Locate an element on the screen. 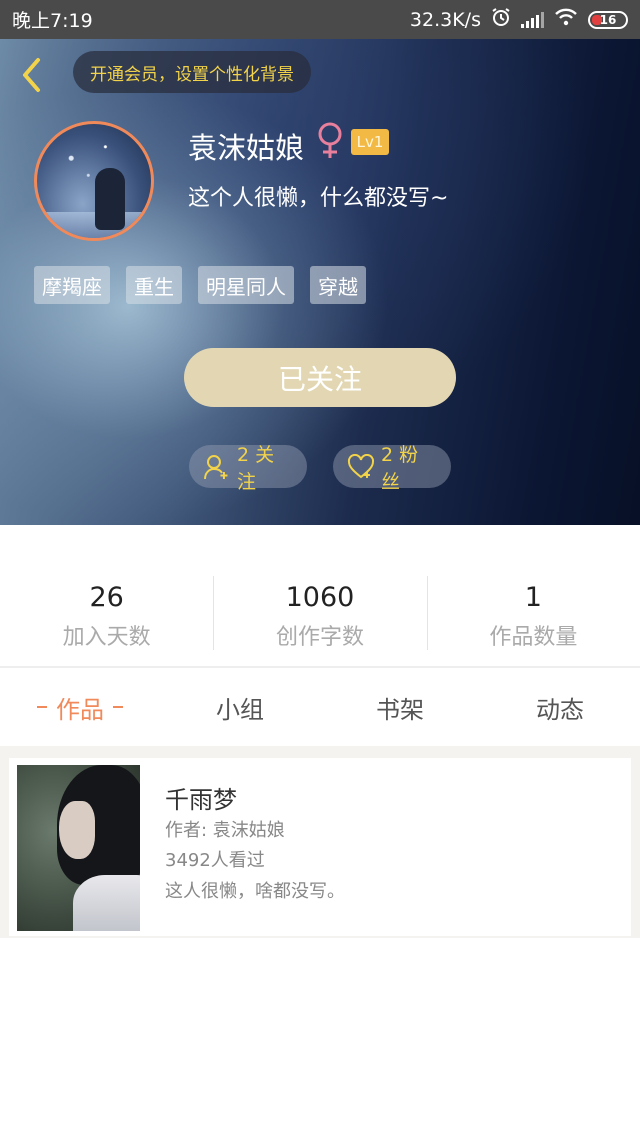 The height and width of the screenshot is (1138, 640). tag: 穿越 is located at coordinates (338, 285).